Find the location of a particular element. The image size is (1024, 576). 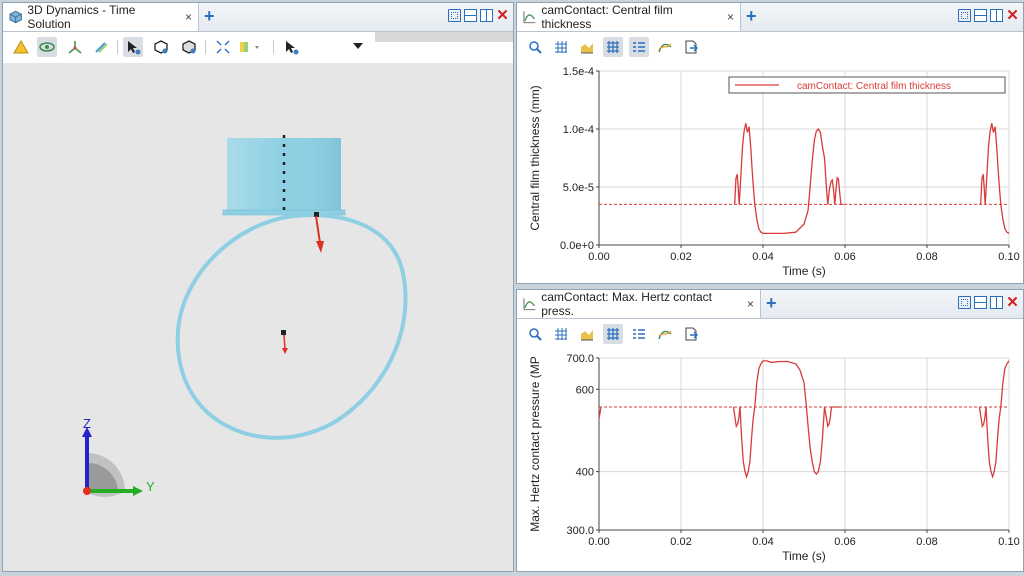

y-tick-label: 400 is located at coordinates (585, 473).